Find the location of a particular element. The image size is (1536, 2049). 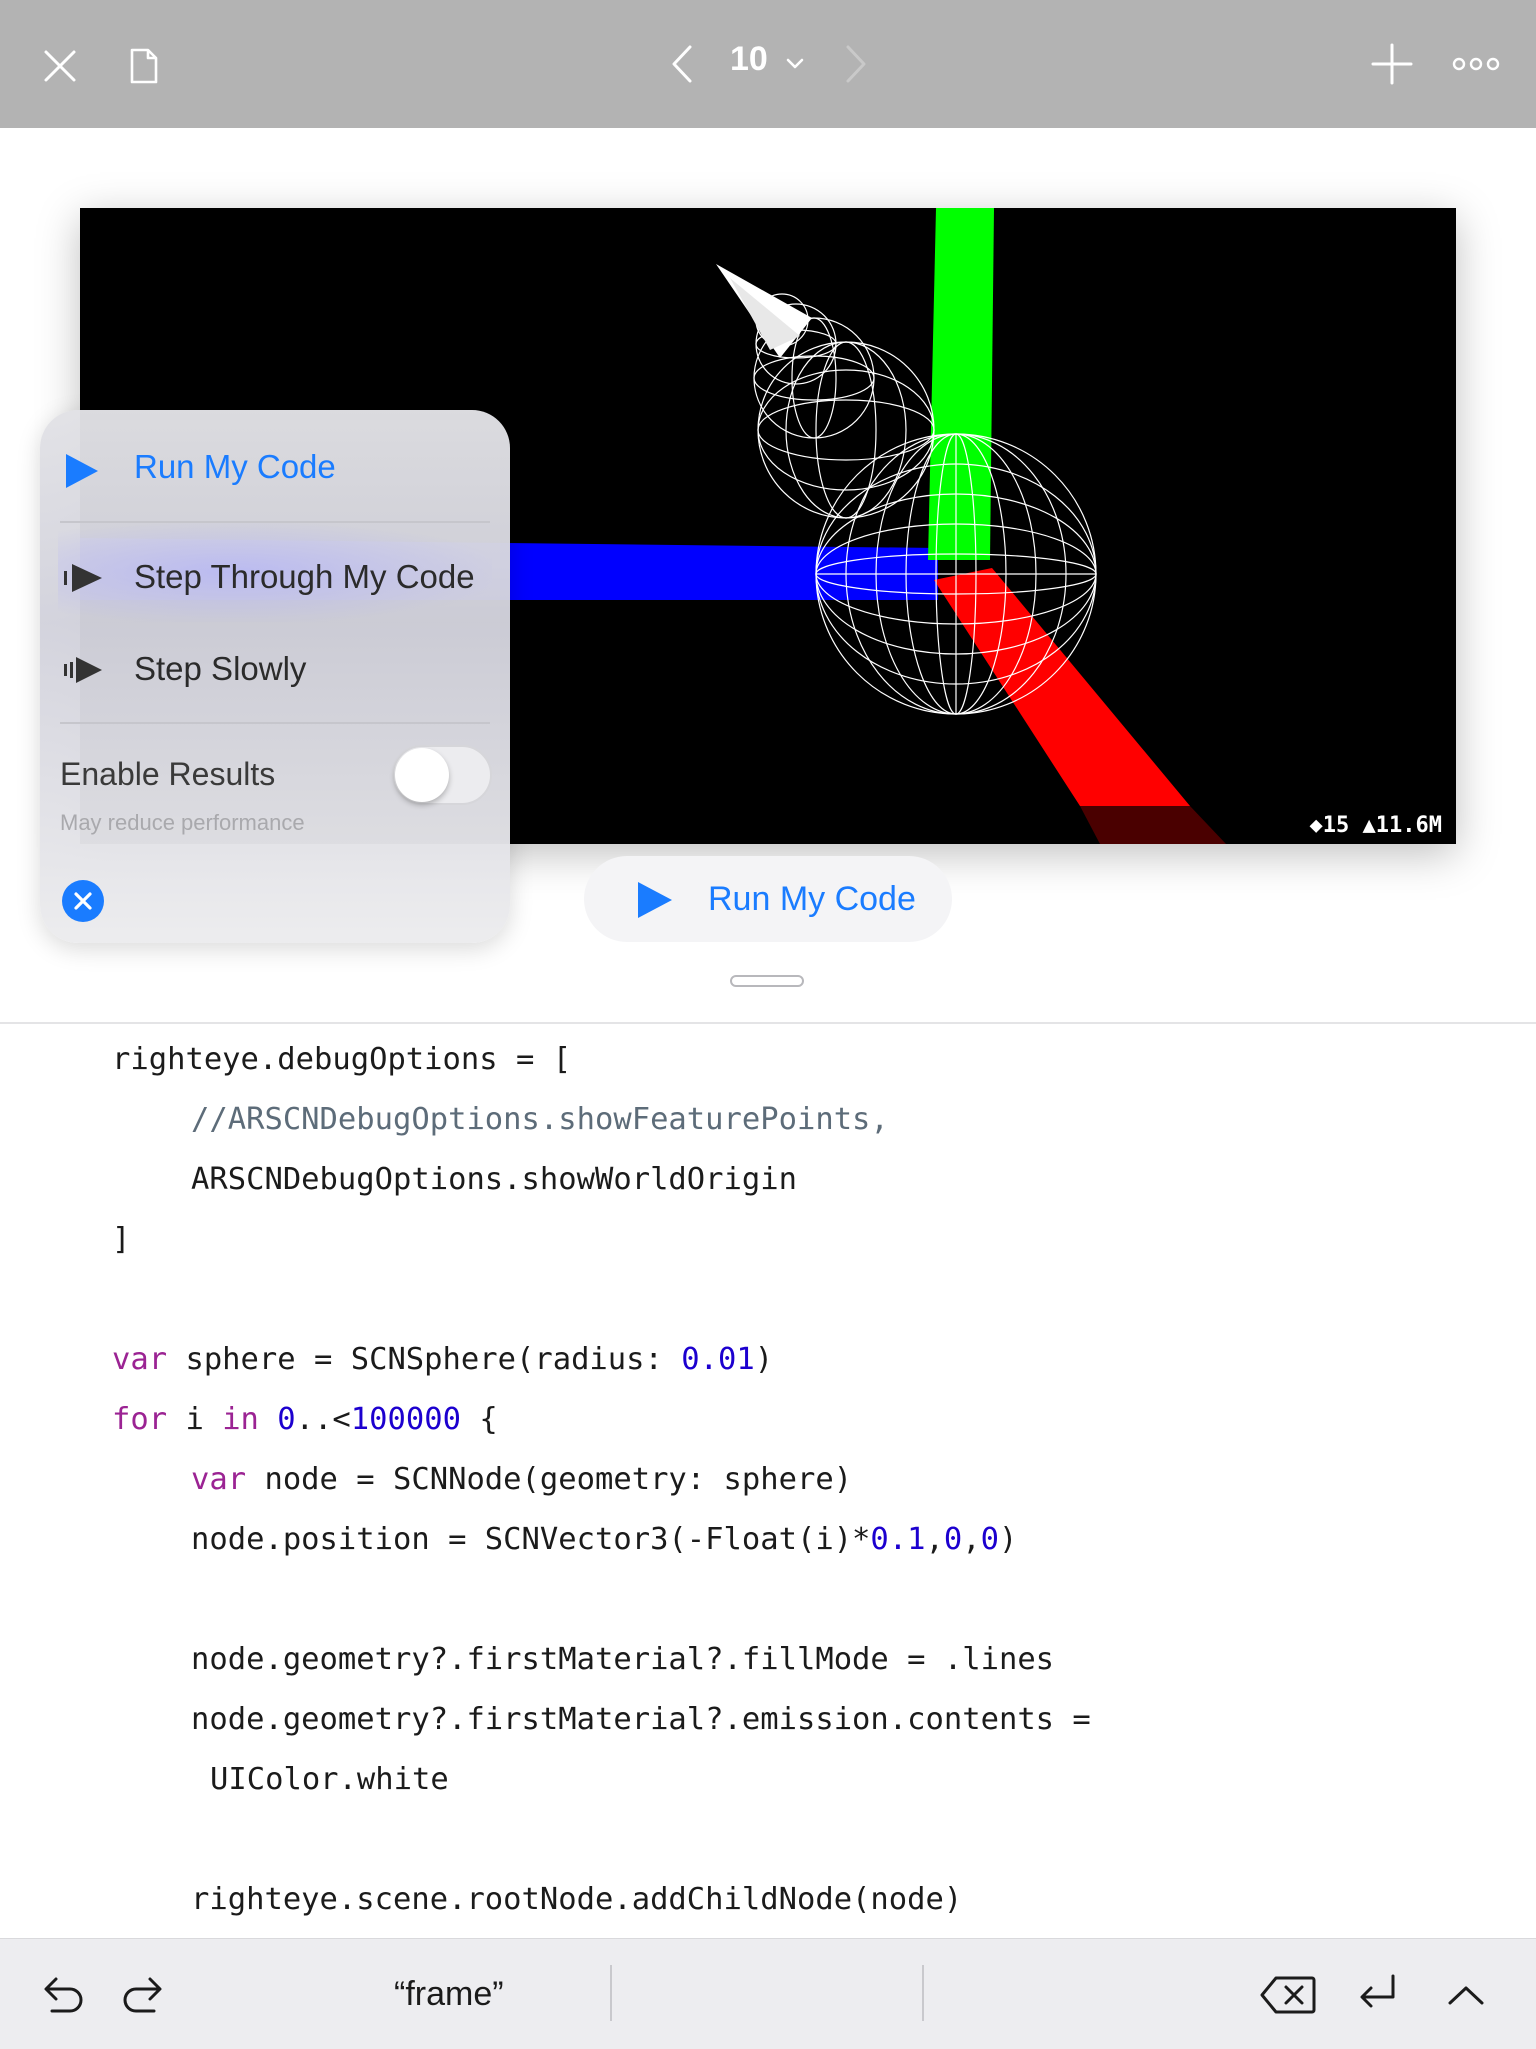

step-through-option: Step Through My Code is located at coordinates (275, 577).